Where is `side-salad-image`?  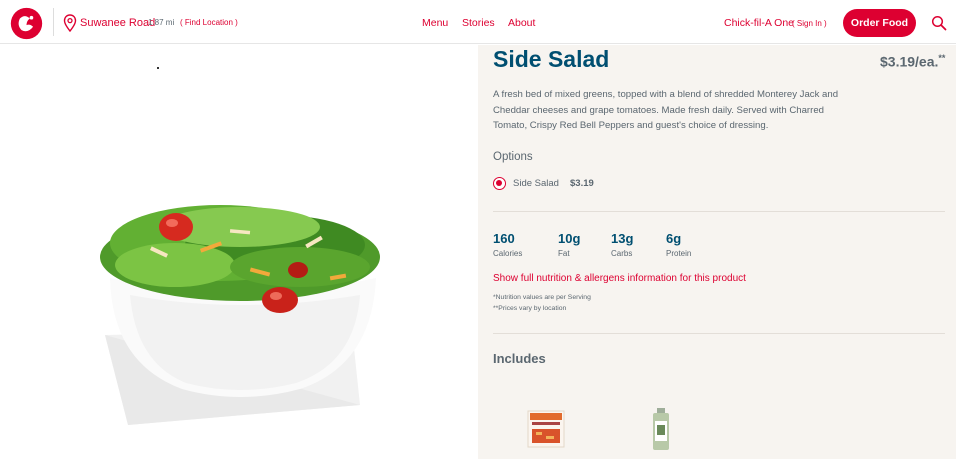
side-salad-image is located at coordinates (240, 315).